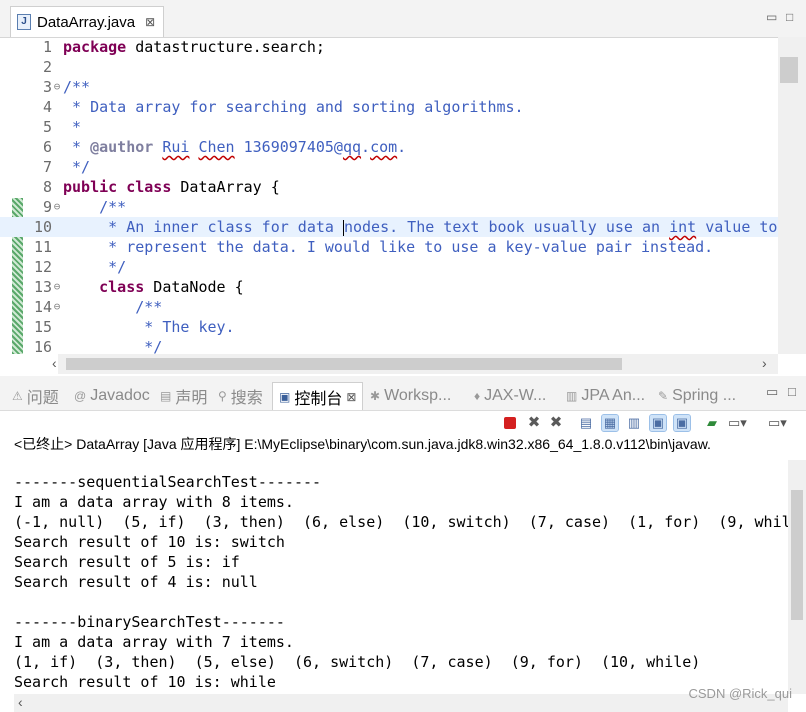 The height and width of the screenshot is (712, 806). What do you see at coordinates (171, 187) in the screenshot?
I see `code-text: public class DataArray {` at bounding box center [171, 187].